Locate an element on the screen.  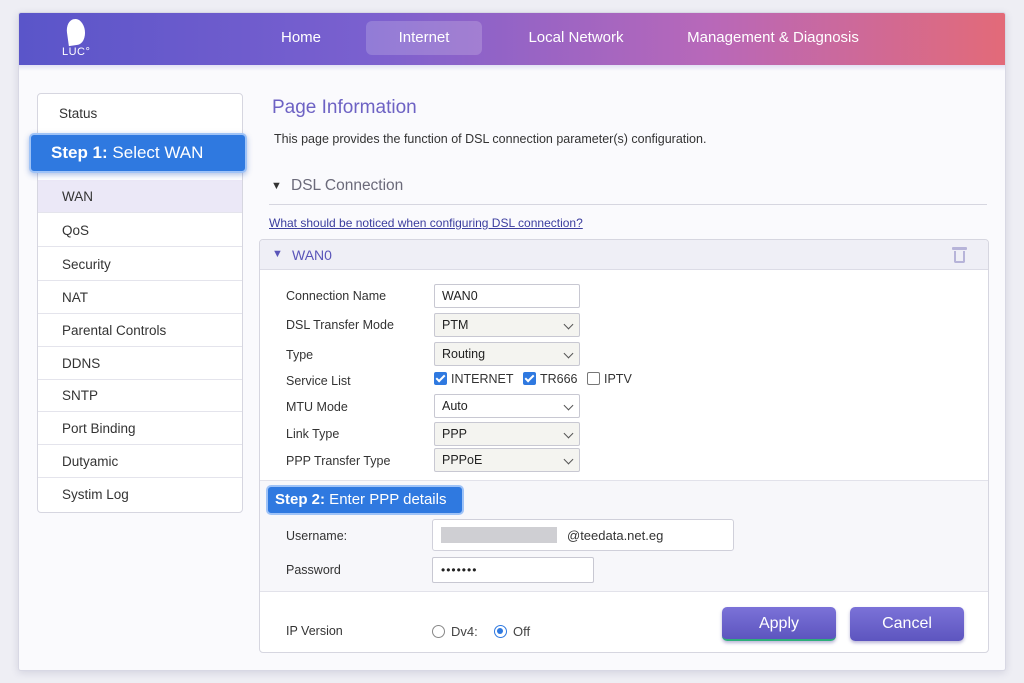
ppp-transfer-type-select: PPPoE is located at coordinates (507, 460).